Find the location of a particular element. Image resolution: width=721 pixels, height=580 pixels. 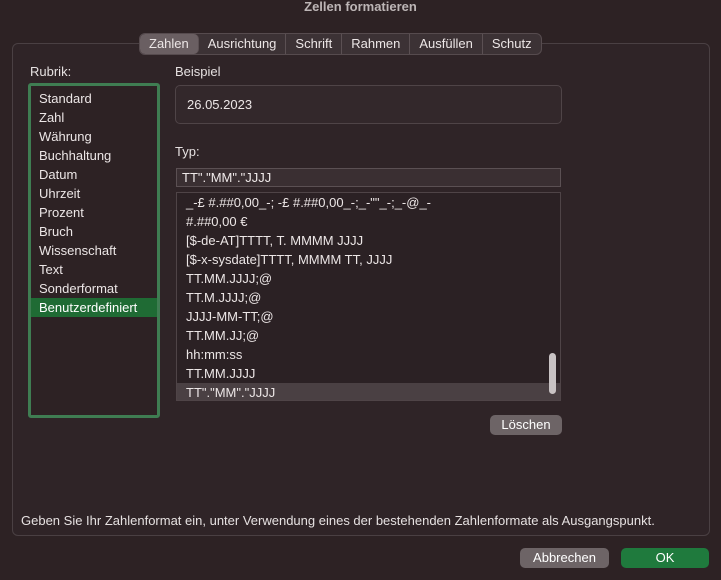

example-preview: 26.05.2023 is located at coordinates (368, 104).